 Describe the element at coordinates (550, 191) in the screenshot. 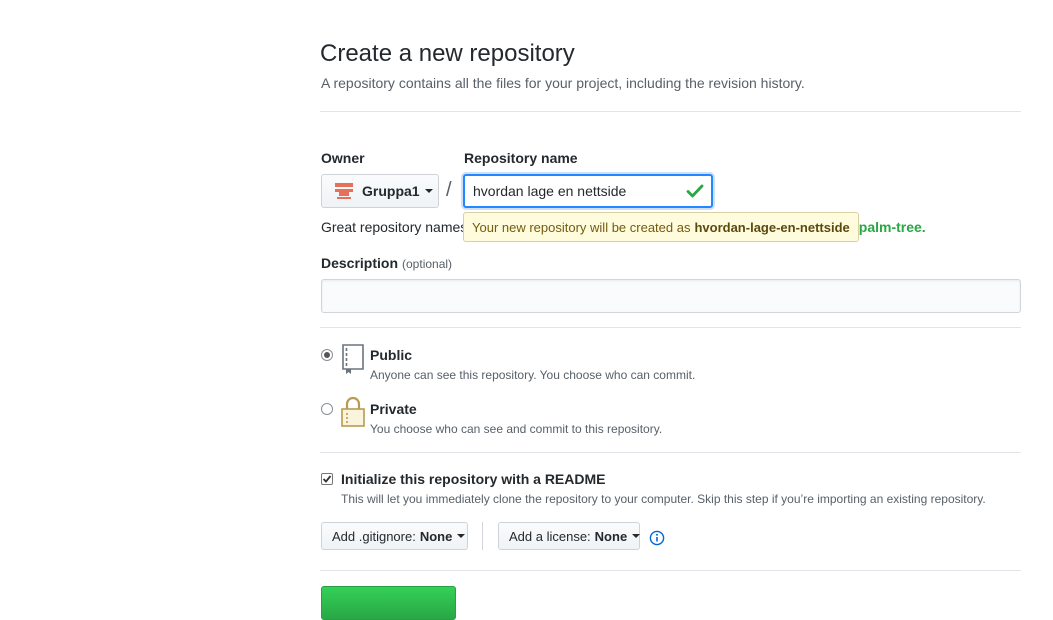

I see `repo-name-value: hvordan lage en nettside` at that location.